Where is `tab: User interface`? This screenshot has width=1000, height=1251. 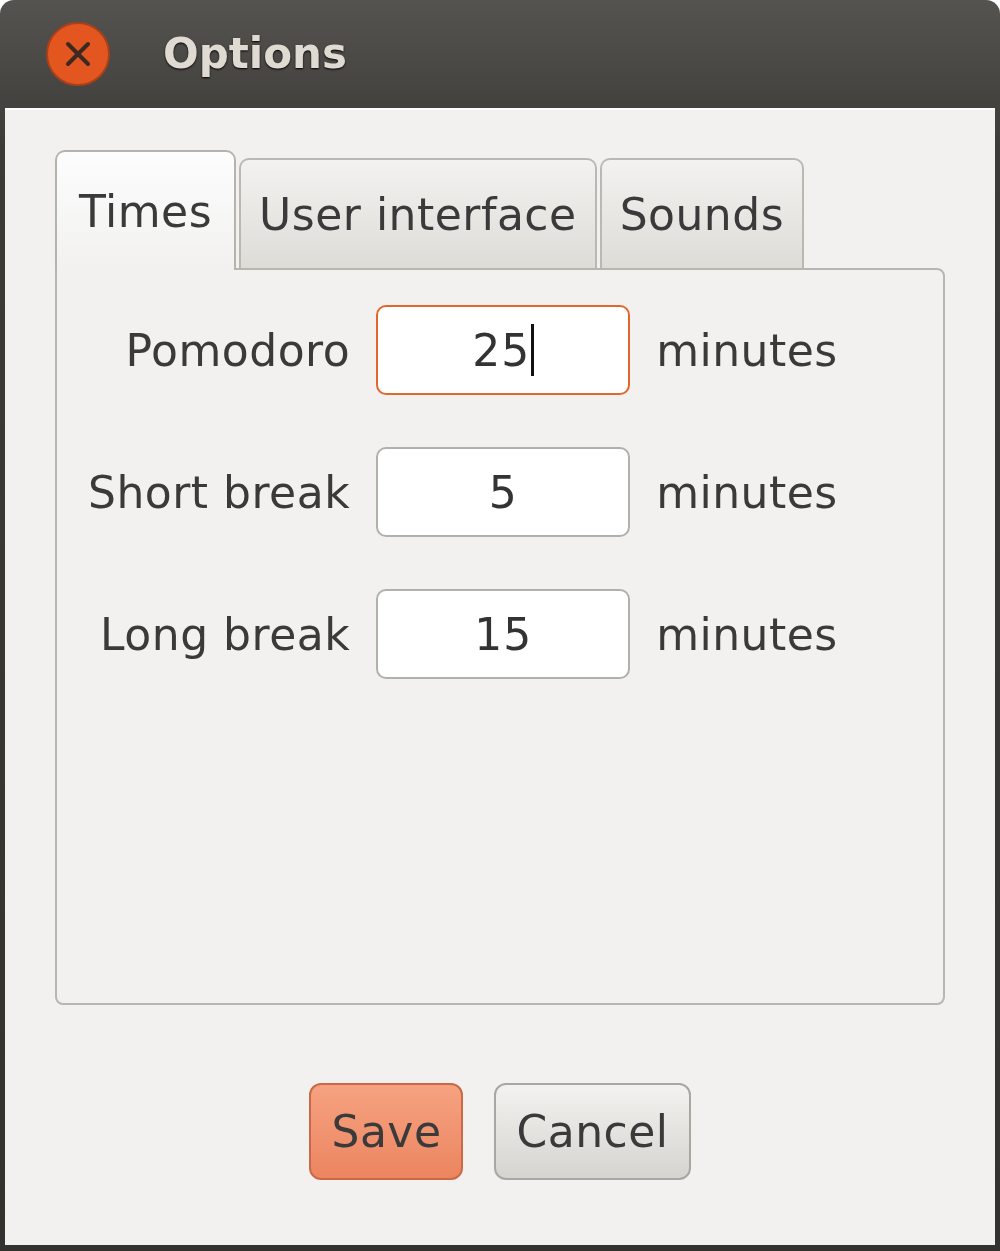 tab: User interface is located at coordinates (418, 213).